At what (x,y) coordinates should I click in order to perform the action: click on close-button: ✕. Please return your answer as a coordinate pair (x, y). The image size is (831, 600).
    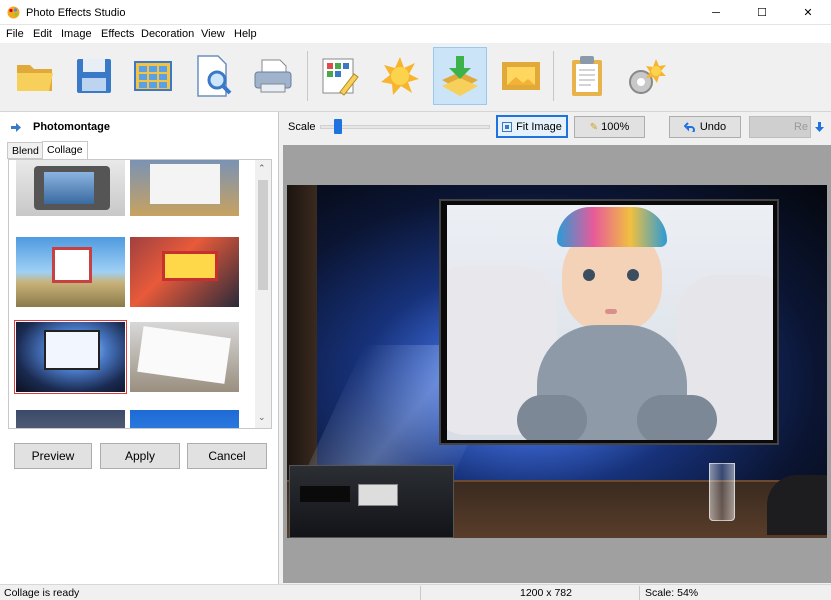
    Looking at the image, I should click on (808, 12).